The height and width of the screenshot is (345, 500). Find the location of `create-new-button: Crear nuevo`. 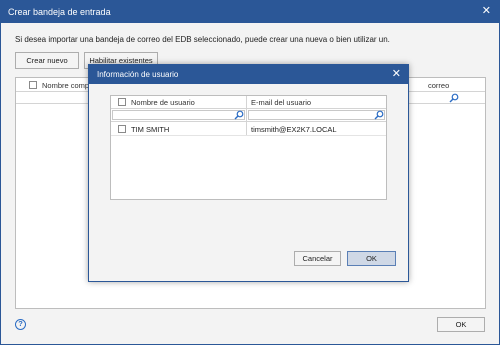

create-new-button: Crear nuevo is located at coordinates (47, 60).